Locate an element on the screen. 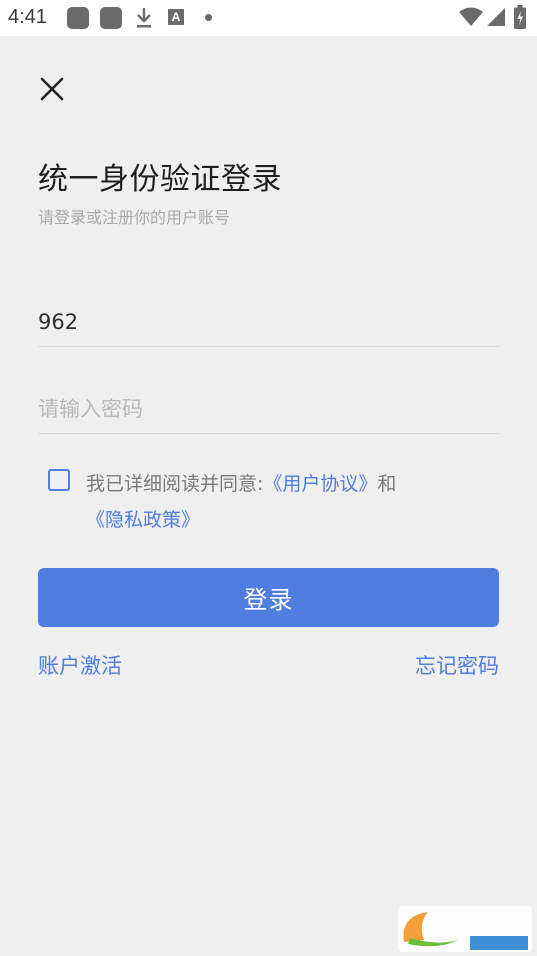  close-icon is located at coordinates (52, 89).